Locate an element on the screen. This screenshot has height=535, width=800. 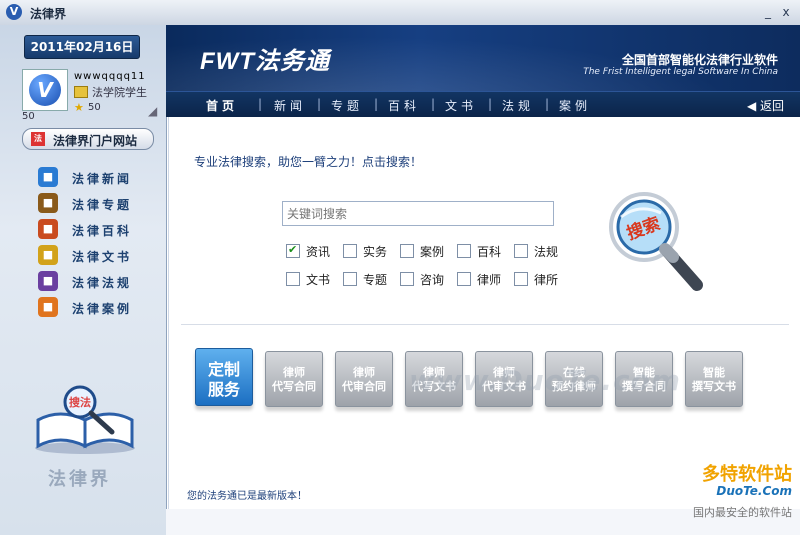
option-label: 文书 is located at coordinates (318, 279).